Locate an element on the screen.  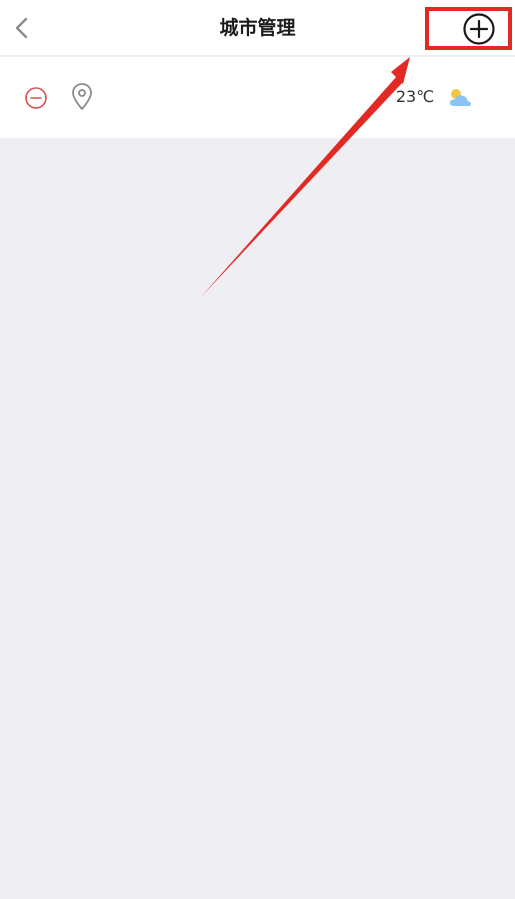
add-city-button is located at coordinates (479, 29).